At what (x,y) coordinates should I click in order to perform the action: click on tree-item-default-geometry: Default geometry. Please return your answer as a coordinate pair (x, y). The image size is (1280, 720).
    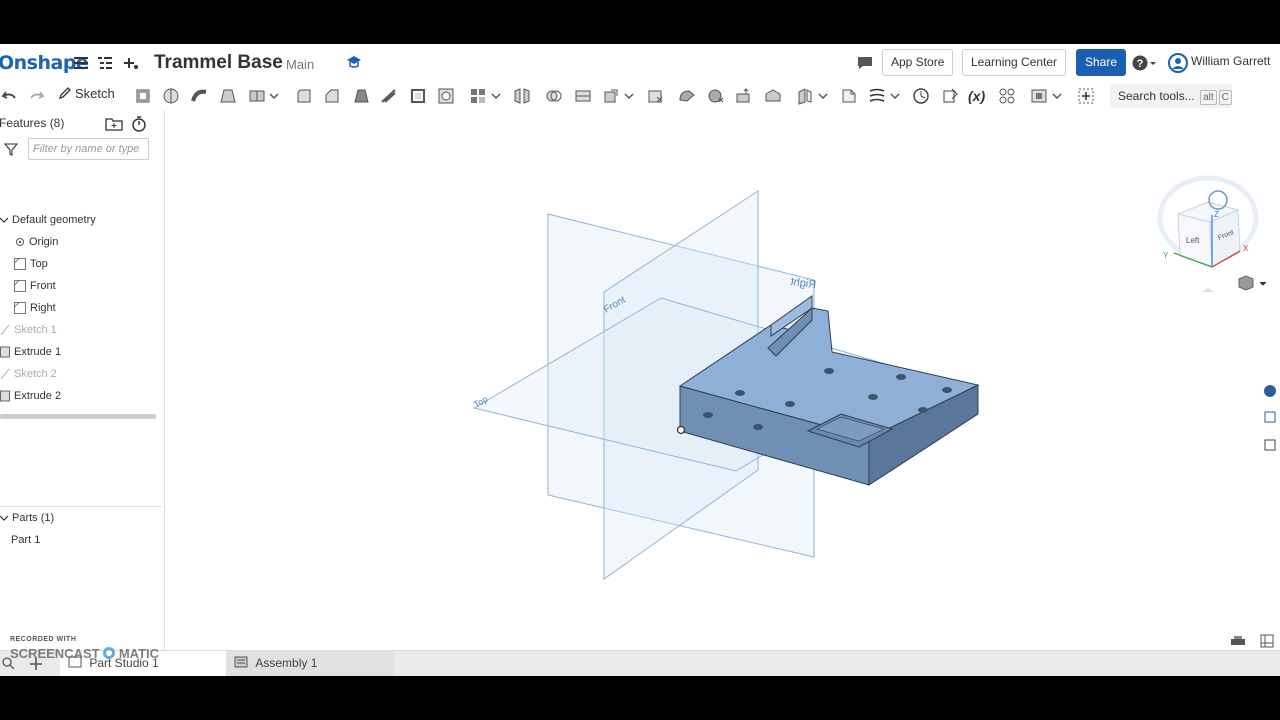
    Looking at the image, I should click on (48, 220).